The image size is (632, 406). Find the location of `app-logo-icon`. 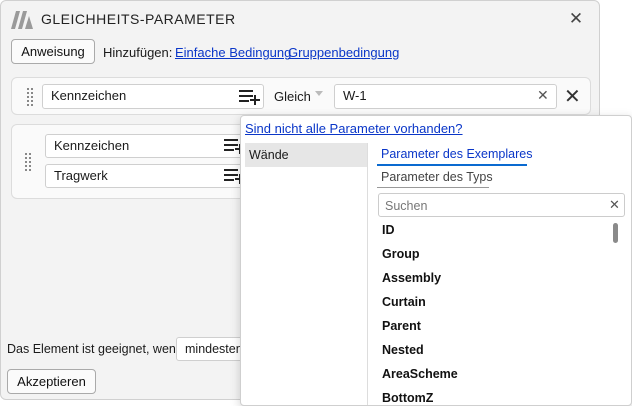

app-logo-icon is located at coordinates (22, 21).